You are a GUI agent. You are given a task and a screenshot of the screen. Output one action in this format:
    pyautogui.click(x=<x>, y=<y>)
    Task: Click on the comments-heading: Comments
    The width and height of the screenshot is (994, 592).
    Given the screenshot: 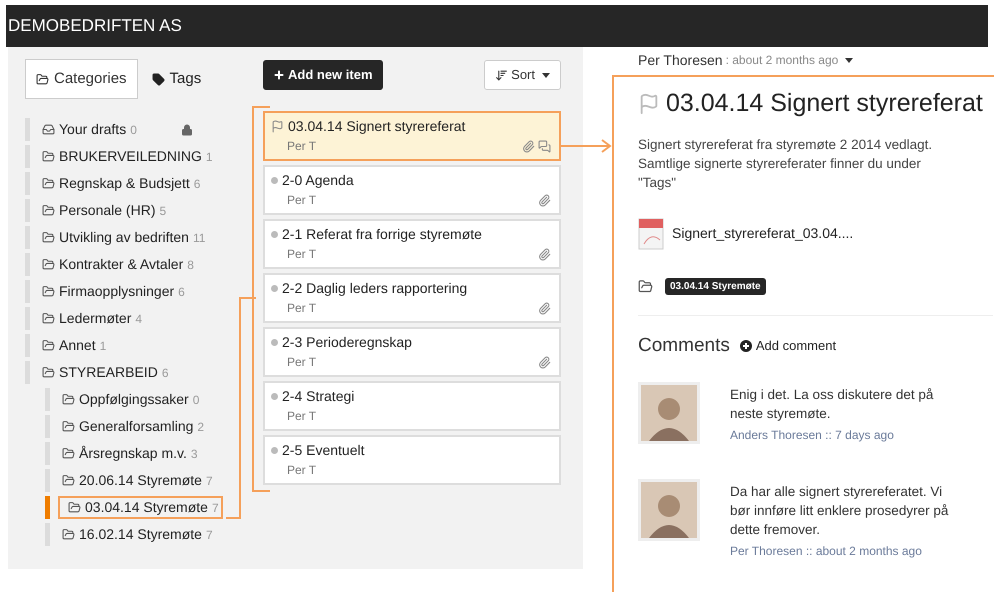 What is the action you would take?
    pyautogui.click(x=684, y=346)
    